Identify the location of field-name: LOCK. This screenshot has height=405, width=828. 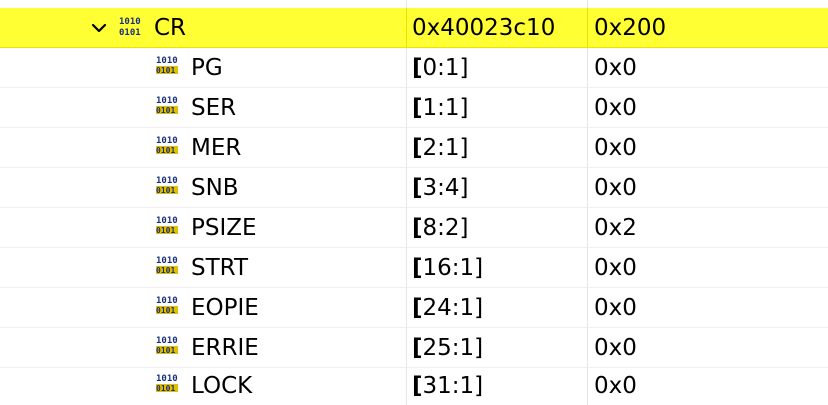
(222, 386).